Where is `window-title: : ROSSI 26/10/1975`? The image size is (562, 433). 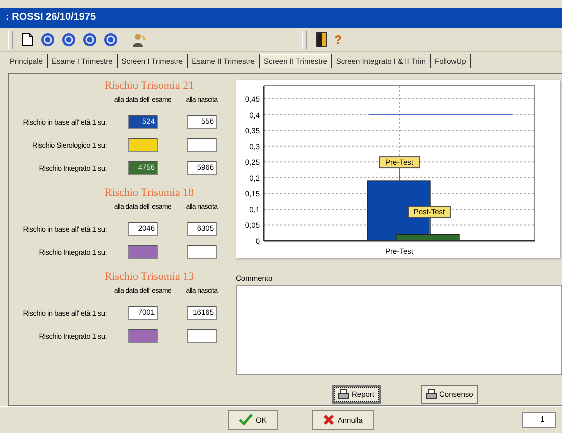 window-title: : ROSSI 26/10/1975 is located at coordinates (281, 18).